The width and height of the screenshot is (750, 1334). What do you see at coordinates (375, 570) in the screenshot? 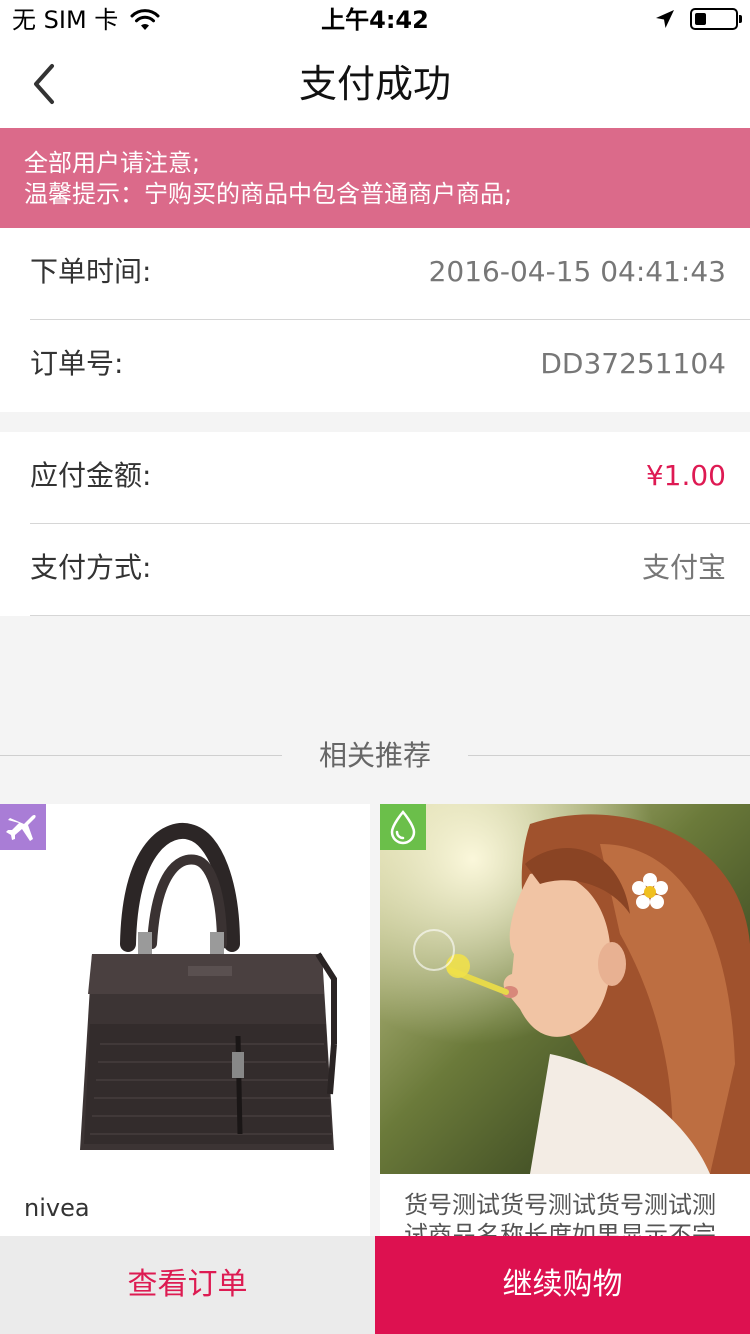
I see `payment-method-row: 支付方式: 支付宝` at bounding box center [375, 570].